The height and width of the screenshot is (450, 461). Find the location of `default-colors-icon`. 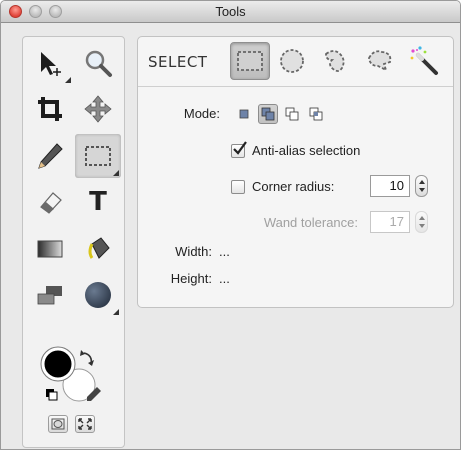

default-colors-icon is located at coordinates (53, 396).